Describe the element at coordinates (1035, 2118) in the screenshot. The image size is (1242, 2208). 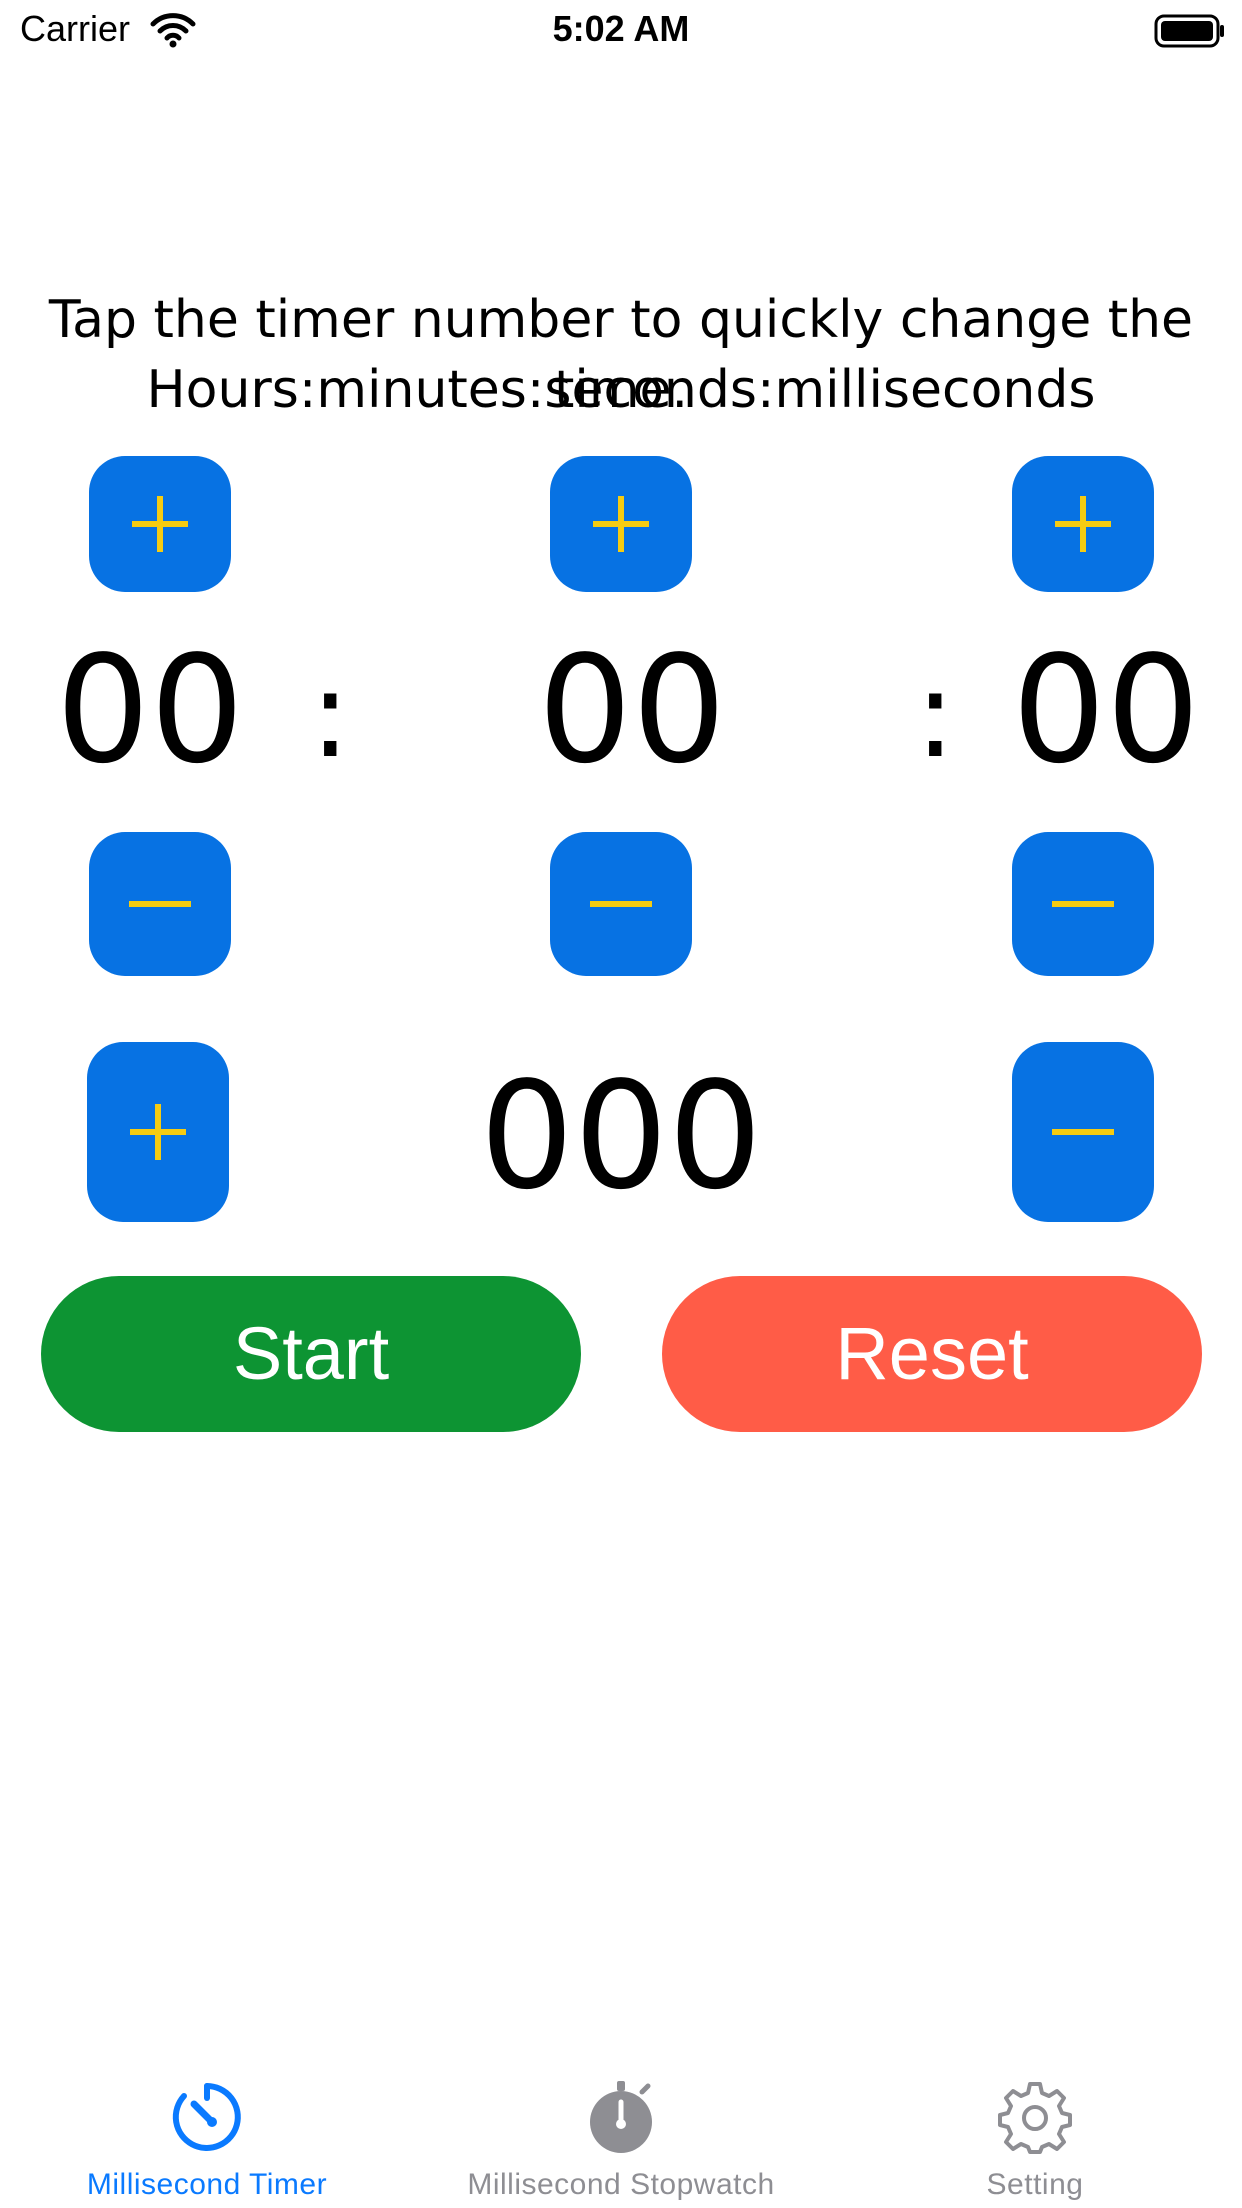
I see `gear-icon` at that location.